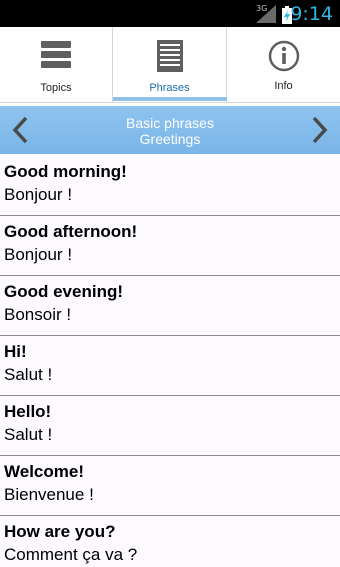 Image resolution: width=340 pixels, height=567 pixels. What do you see at coordinates (311, 14) in the screenshot?
I see `clock: 9:14` at bounding box center [311, 14].